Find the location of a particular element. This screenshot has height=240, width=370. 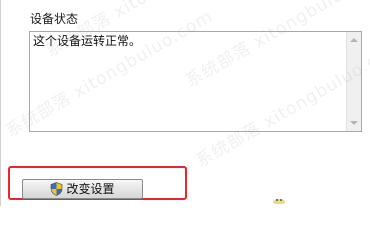

vertical-scrollbar is located at coordinates (353, 81).